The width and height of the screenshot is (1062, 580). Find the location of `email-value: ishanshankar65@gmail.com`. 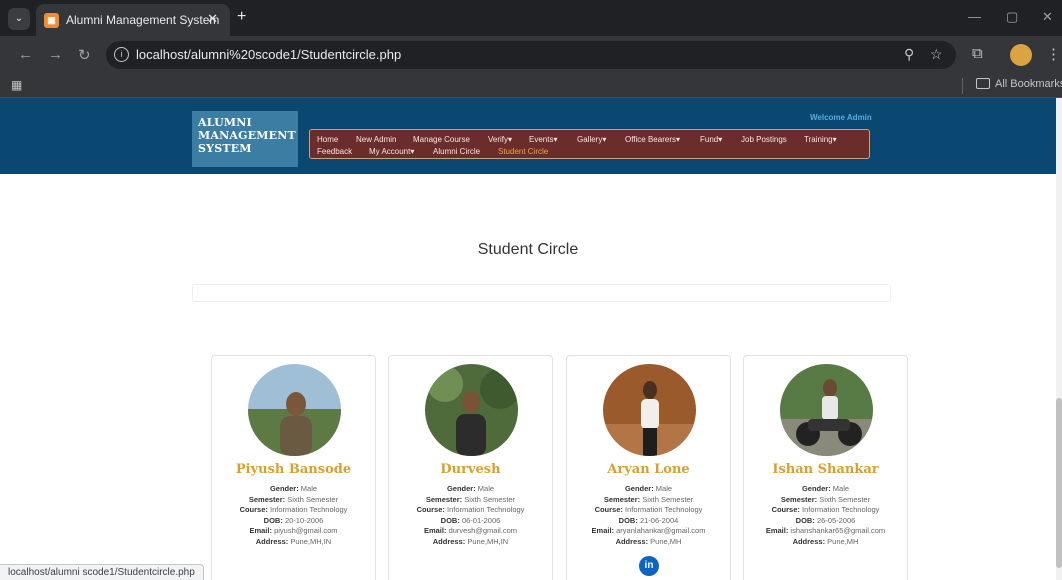

email-value: ishanshankar65@gmail.com is located at coordinates (838, 530).